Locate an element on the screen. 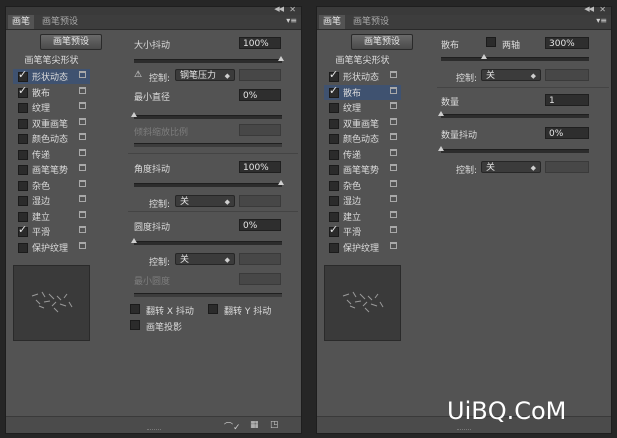 This screenshot has height=438, width=617. collapse-icon: ◀◀ is located at coordinates (589, 9).